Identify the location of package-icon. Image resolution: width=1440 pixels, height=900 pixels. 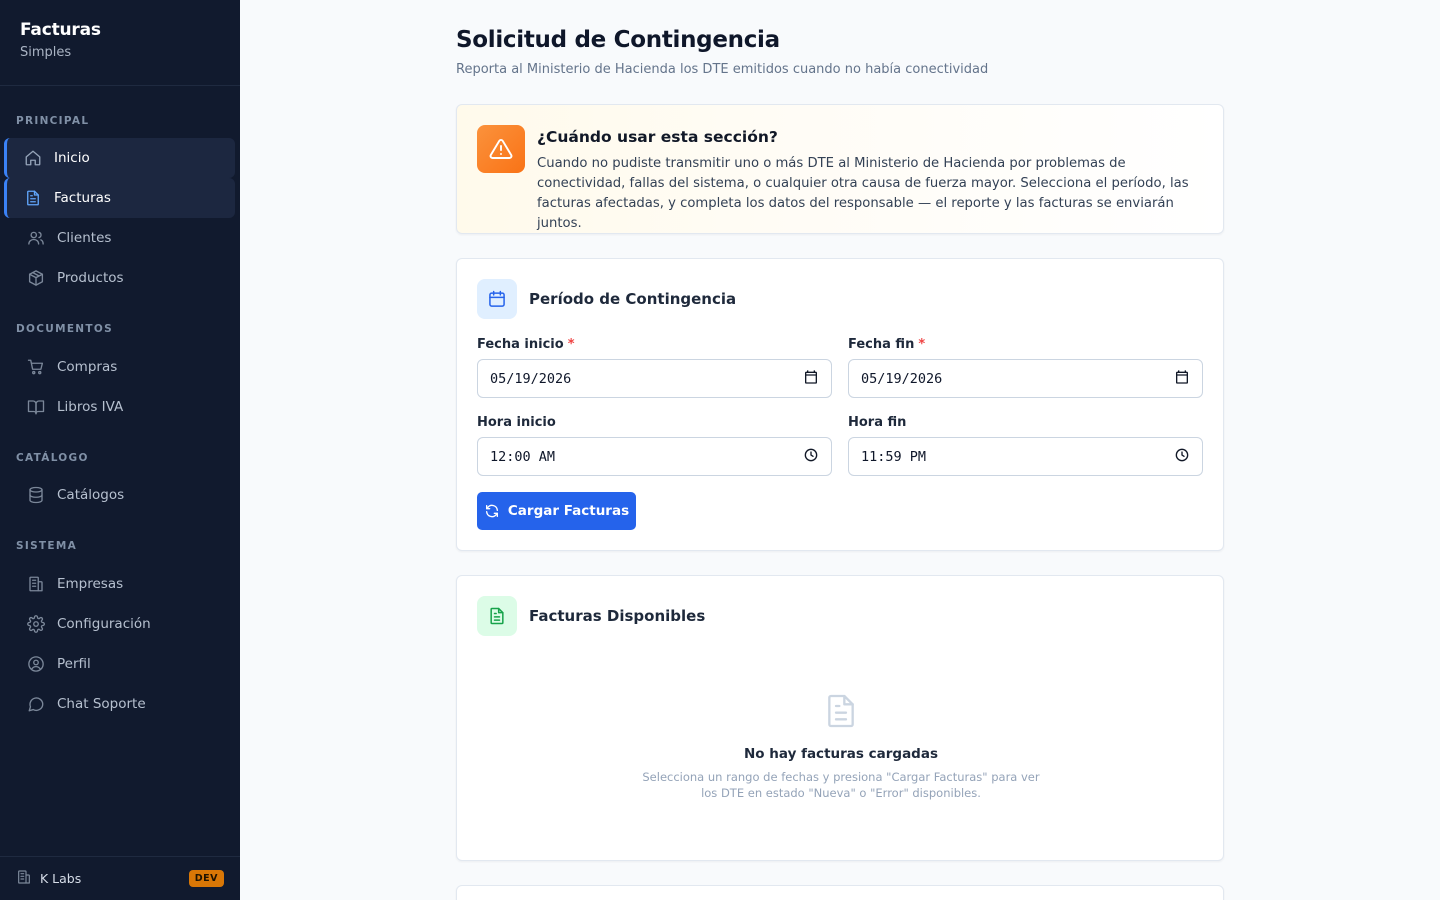
(36, 278).